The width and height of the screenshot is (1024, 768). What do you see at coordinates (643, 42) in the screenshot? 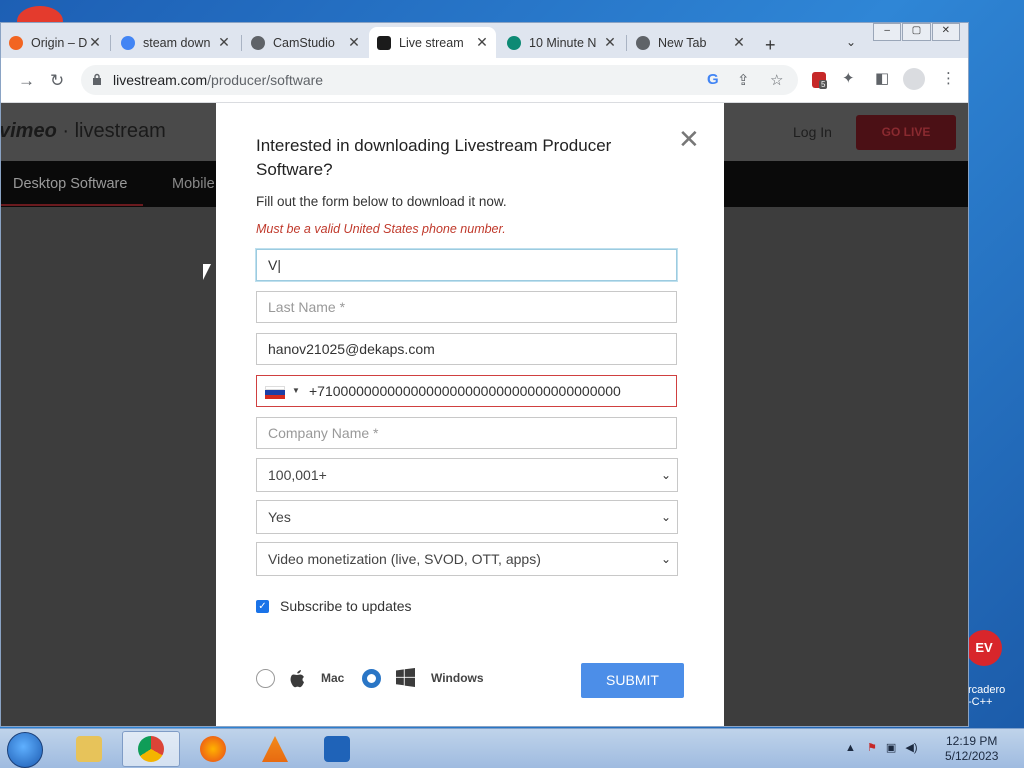
I see `chrome-icon` at bounding box center [643, 42].